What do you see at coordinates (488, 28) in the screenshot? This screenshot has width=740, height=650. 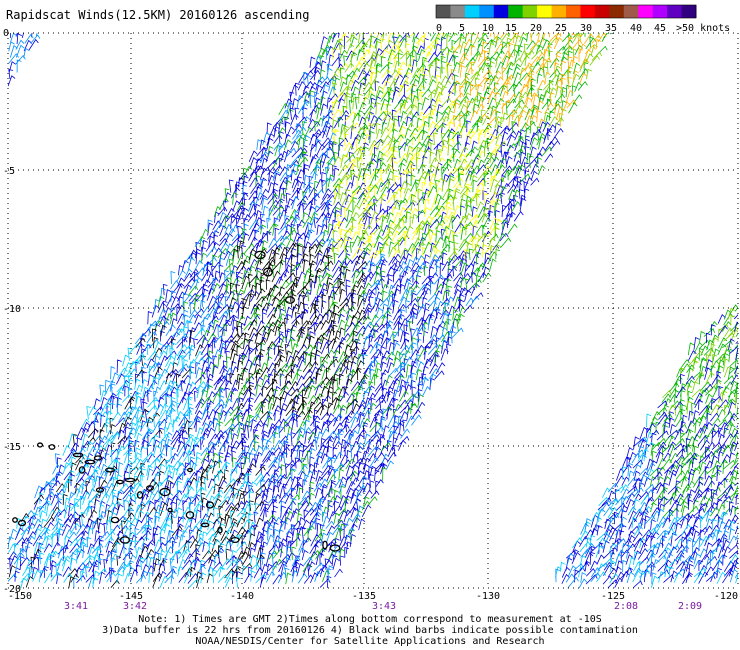 I see `scale-label: 10` at bounding box center [488, 28].